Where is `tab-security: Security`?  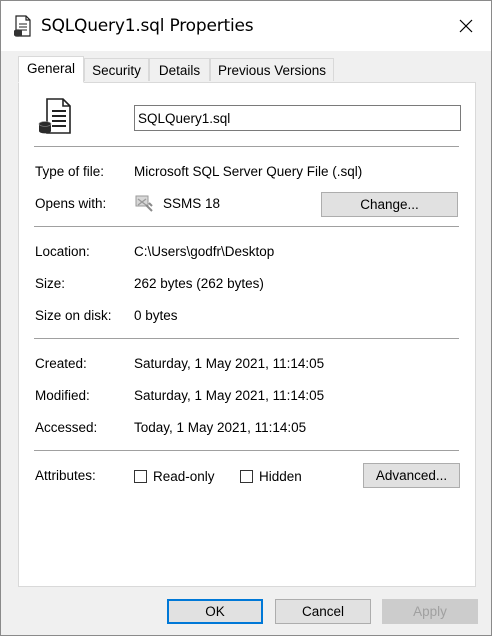
tab-security: Security is located at coordinates (116, 69).